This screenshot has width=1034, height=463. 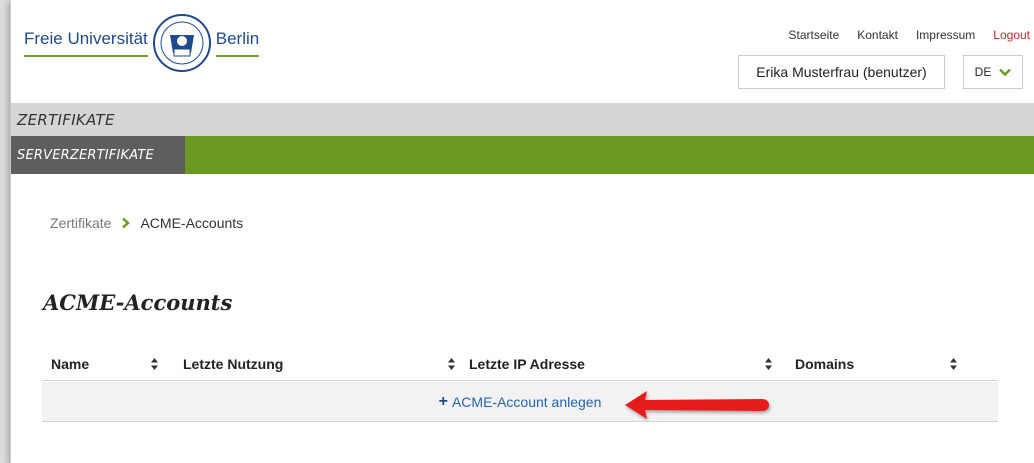 I want to click on page-title: ACME-Accounts, so click(x=138, y=302).